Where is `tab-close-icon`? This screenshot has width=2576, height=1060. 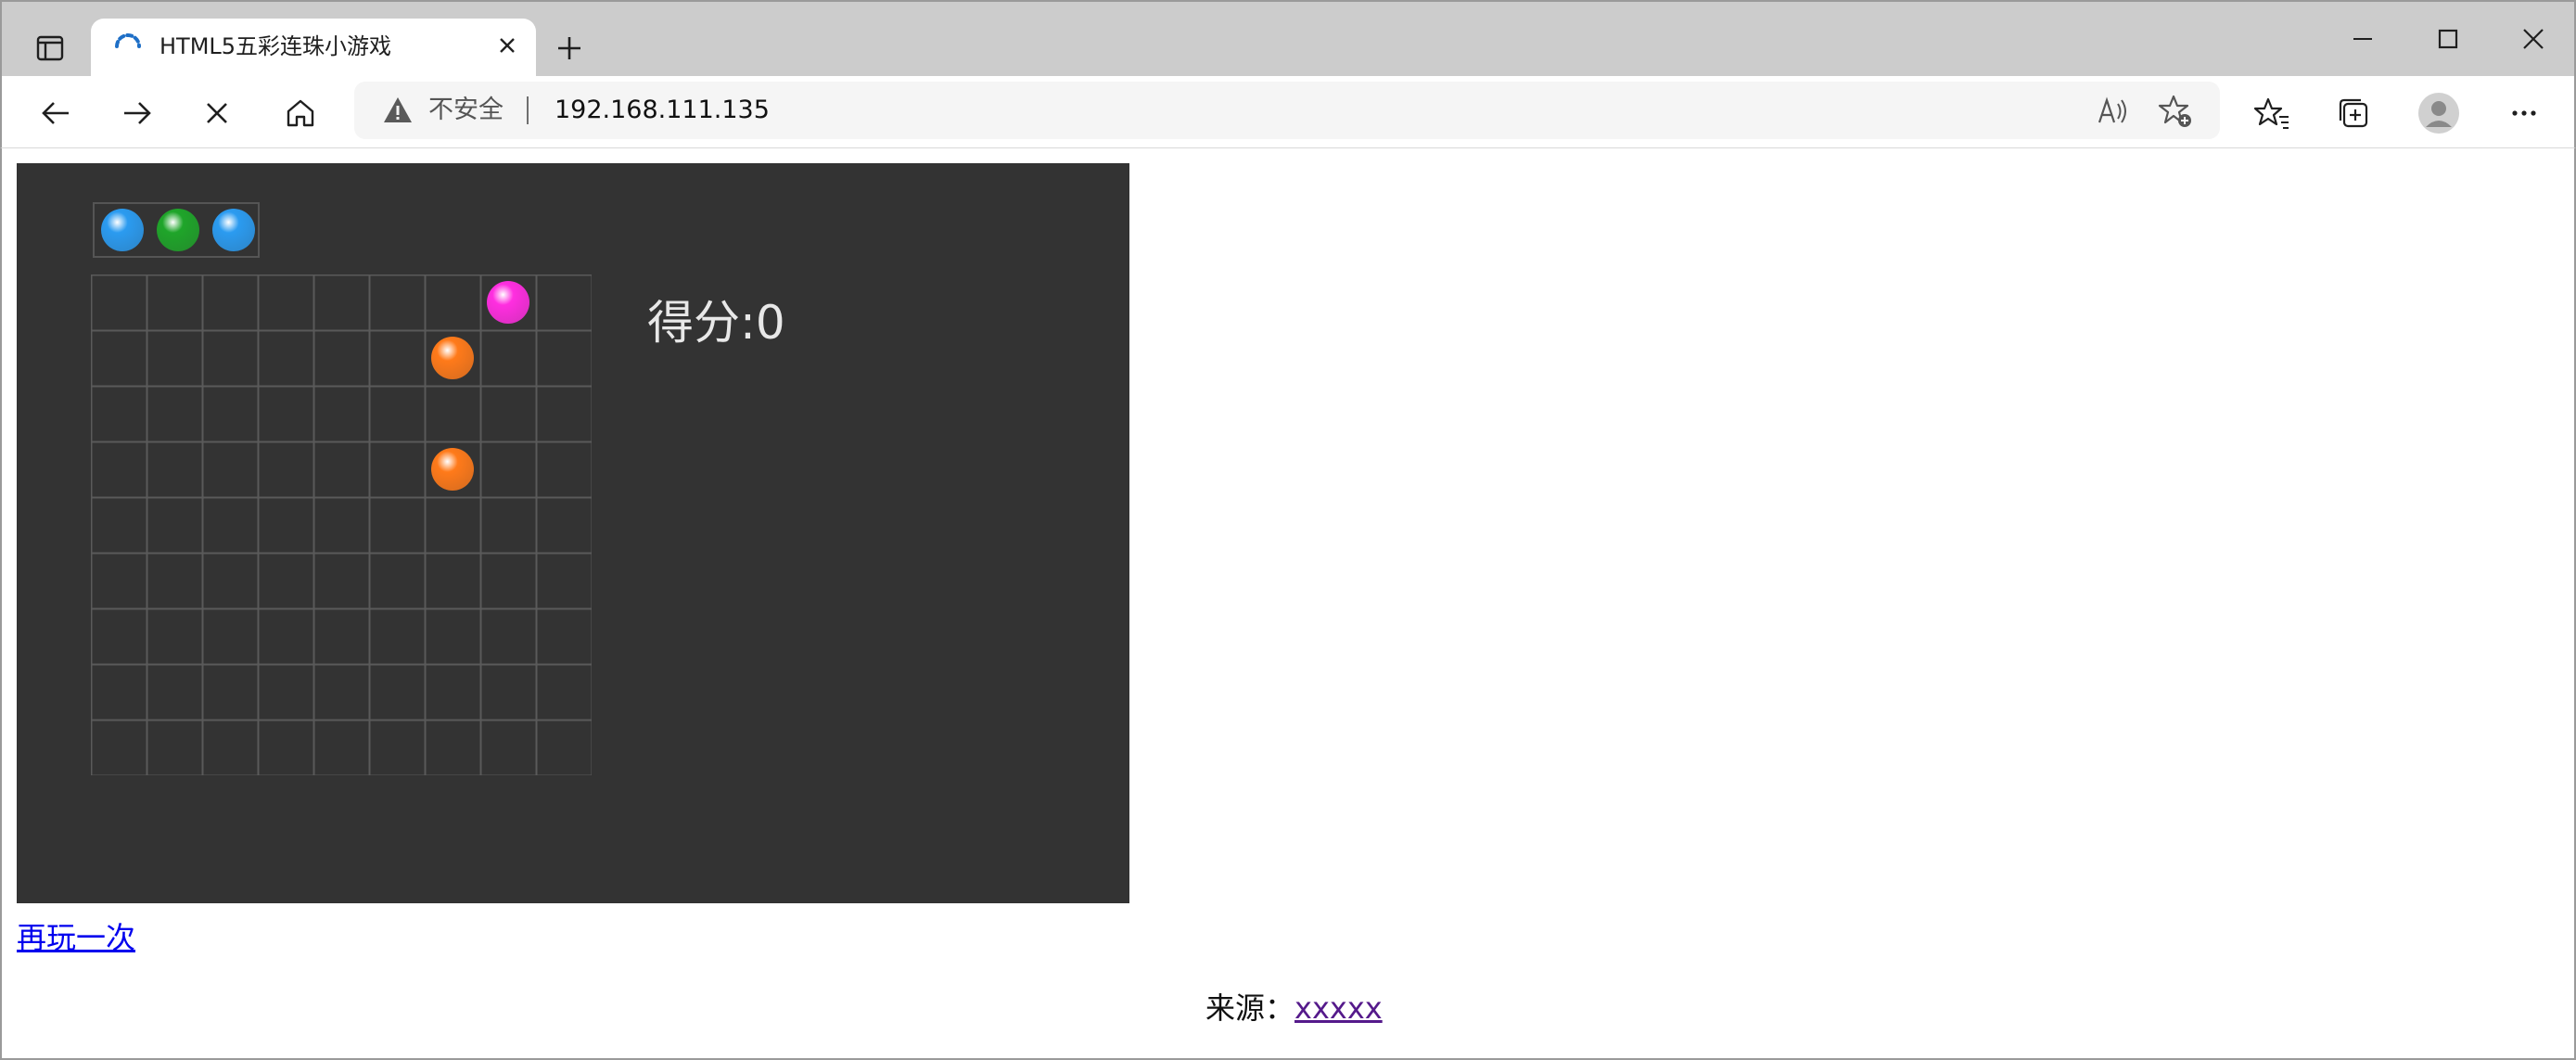
tab-close-icon is located at coordinates (507, 45).